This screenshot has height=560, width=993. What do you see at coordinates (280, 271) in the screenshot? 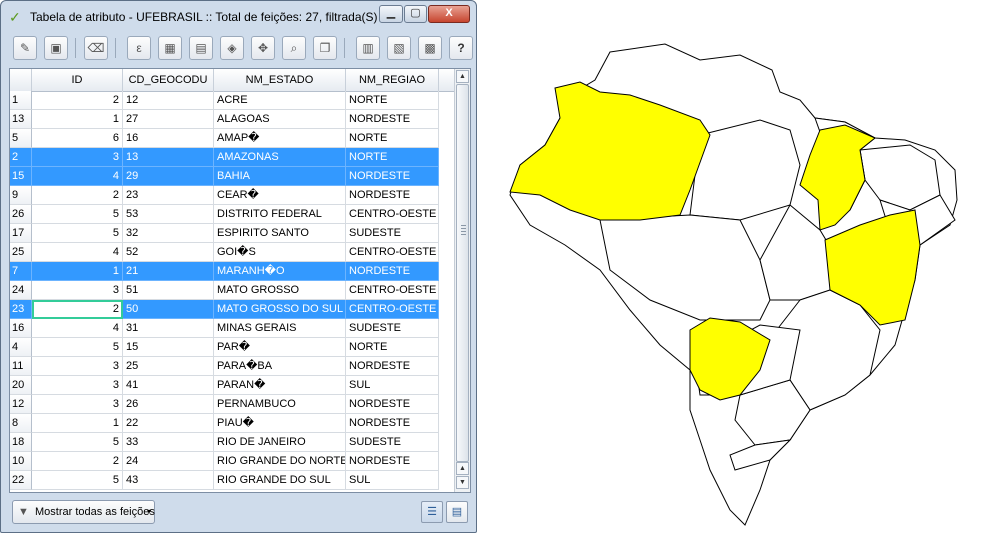
I see `table-cell-estado: MARANH�O` at bounding box center [280, 271].